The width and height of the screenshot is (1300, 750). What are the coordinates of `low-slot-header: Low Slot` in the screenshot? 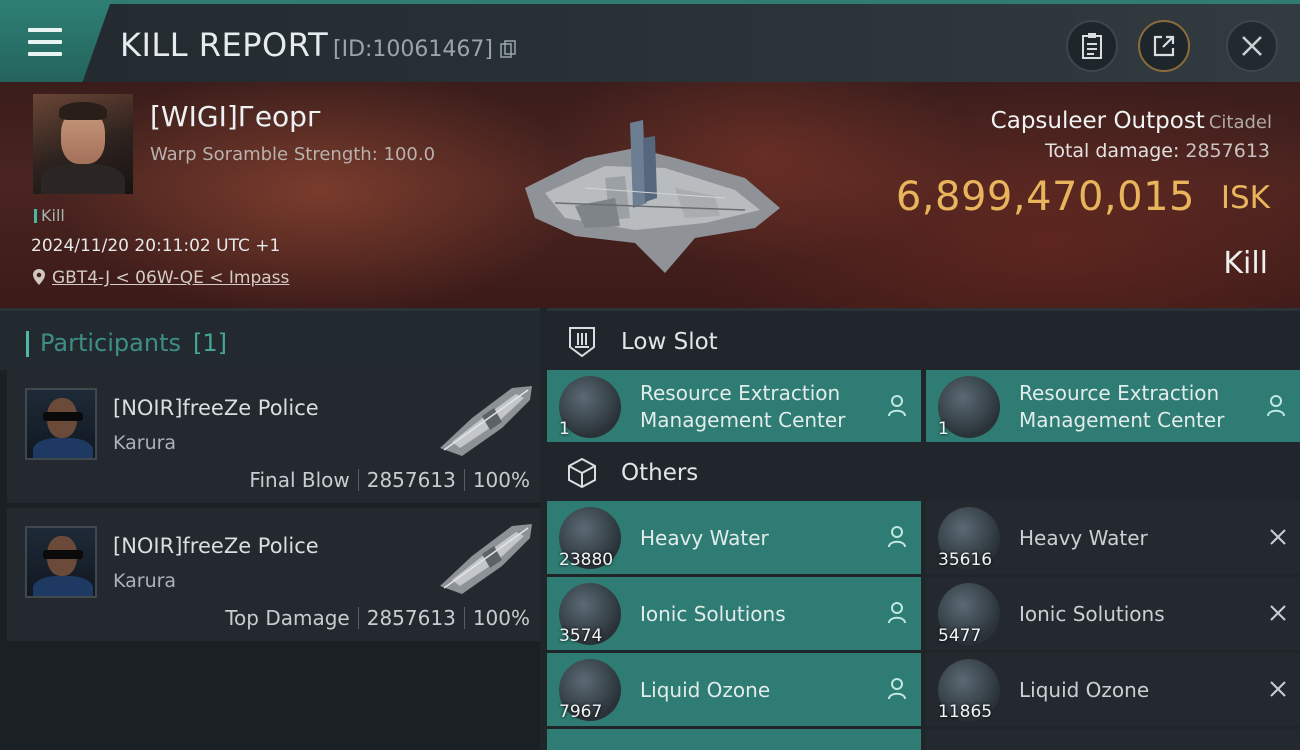 It's located at (923, 339).